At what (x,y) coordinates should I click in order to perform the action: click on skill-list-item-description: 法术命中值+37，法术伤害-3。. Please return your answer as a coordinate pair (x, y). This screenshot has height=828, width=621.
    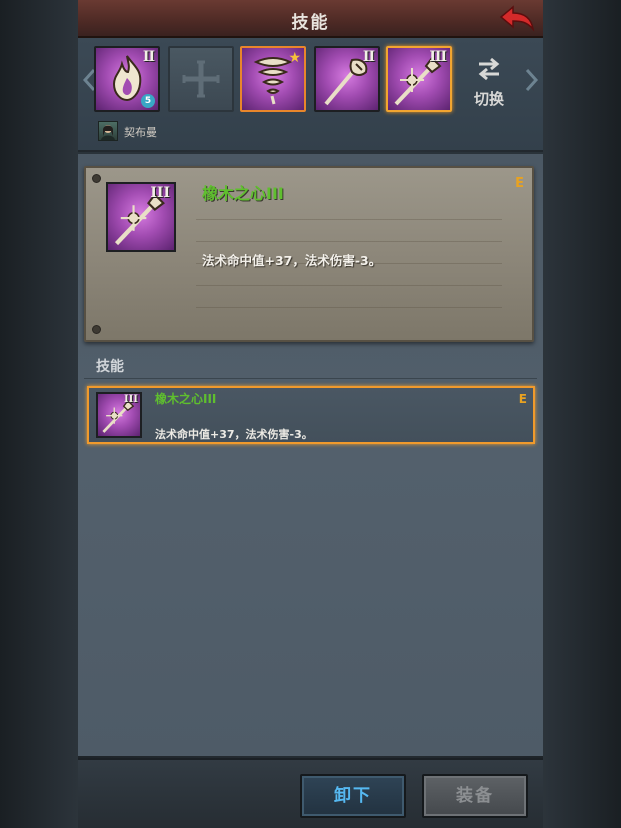
    Looking at the image, I should click on (234, 434).